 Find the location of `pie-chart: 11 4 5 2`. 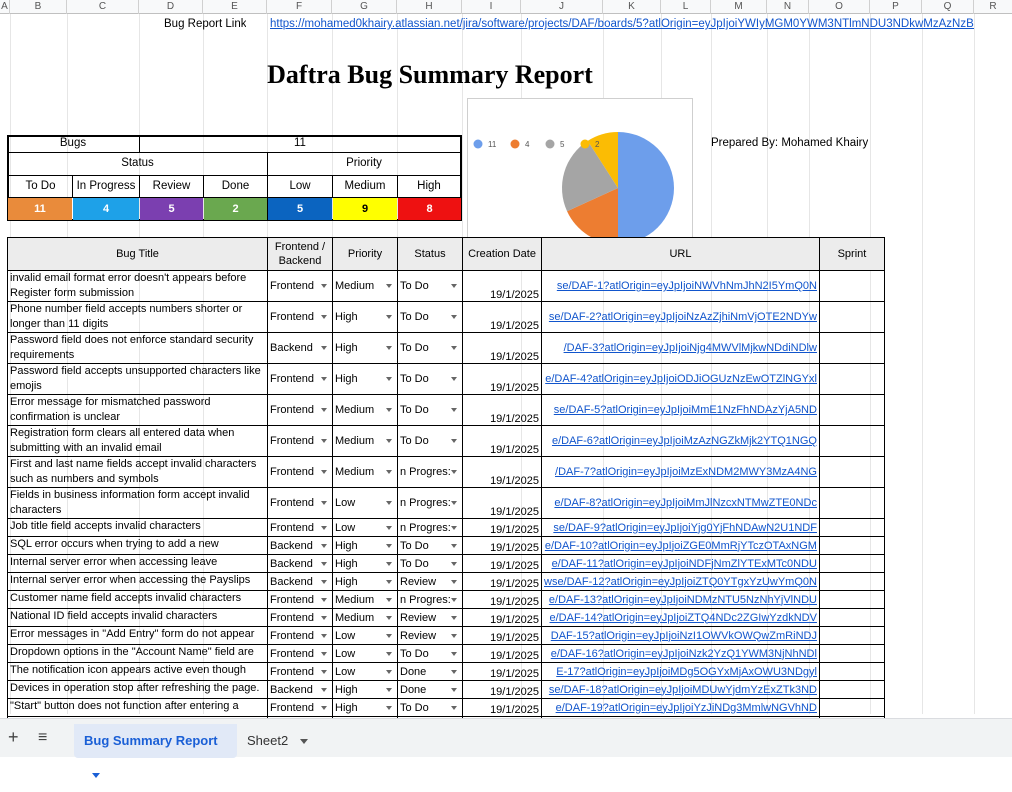

pie-chart: 11 4 5 2 is located at coordinates (580, 171).